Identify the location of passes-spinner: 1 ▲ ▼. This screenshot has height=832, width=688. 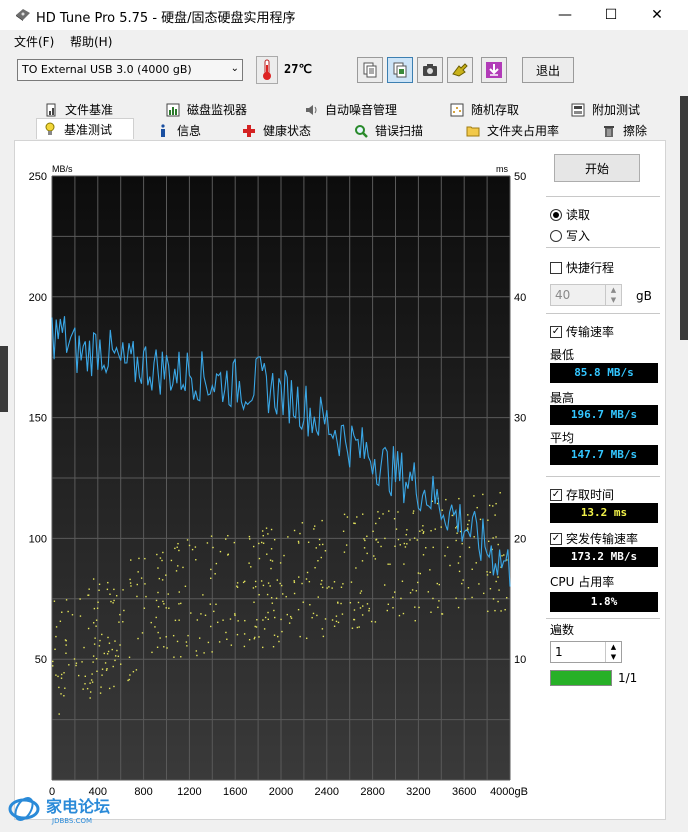
(586, 652).